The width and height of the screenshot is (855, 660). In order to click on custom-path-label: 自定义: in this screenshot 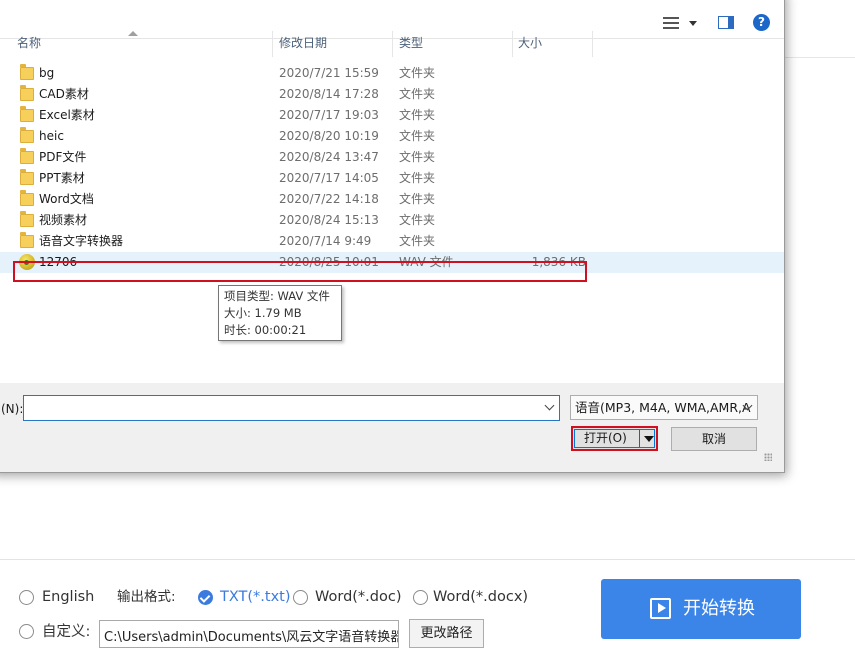, I will do `click(66, 632)`.